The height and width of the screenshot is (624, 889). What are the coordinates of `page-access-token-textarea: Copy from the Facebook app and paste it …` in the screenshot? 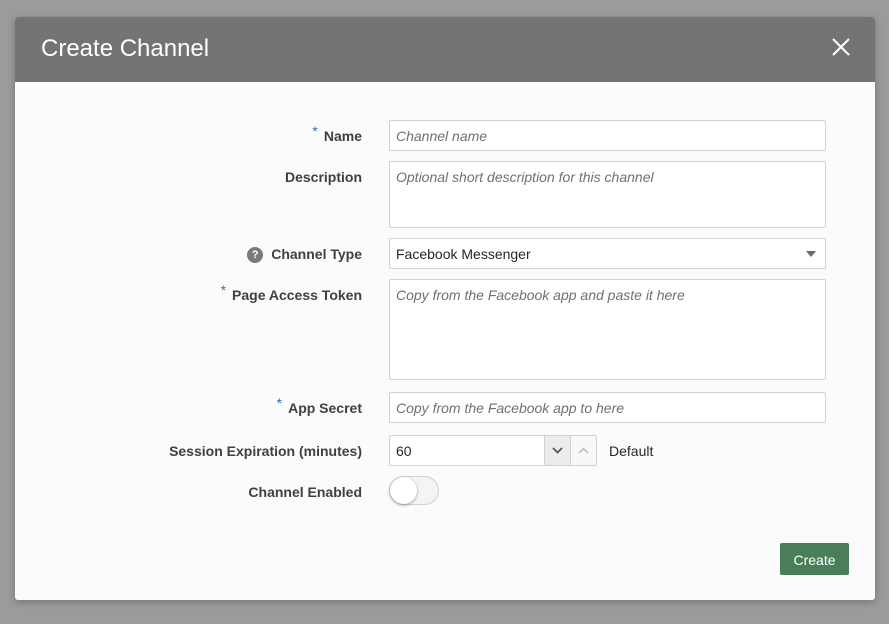 It's located at (607, 329).